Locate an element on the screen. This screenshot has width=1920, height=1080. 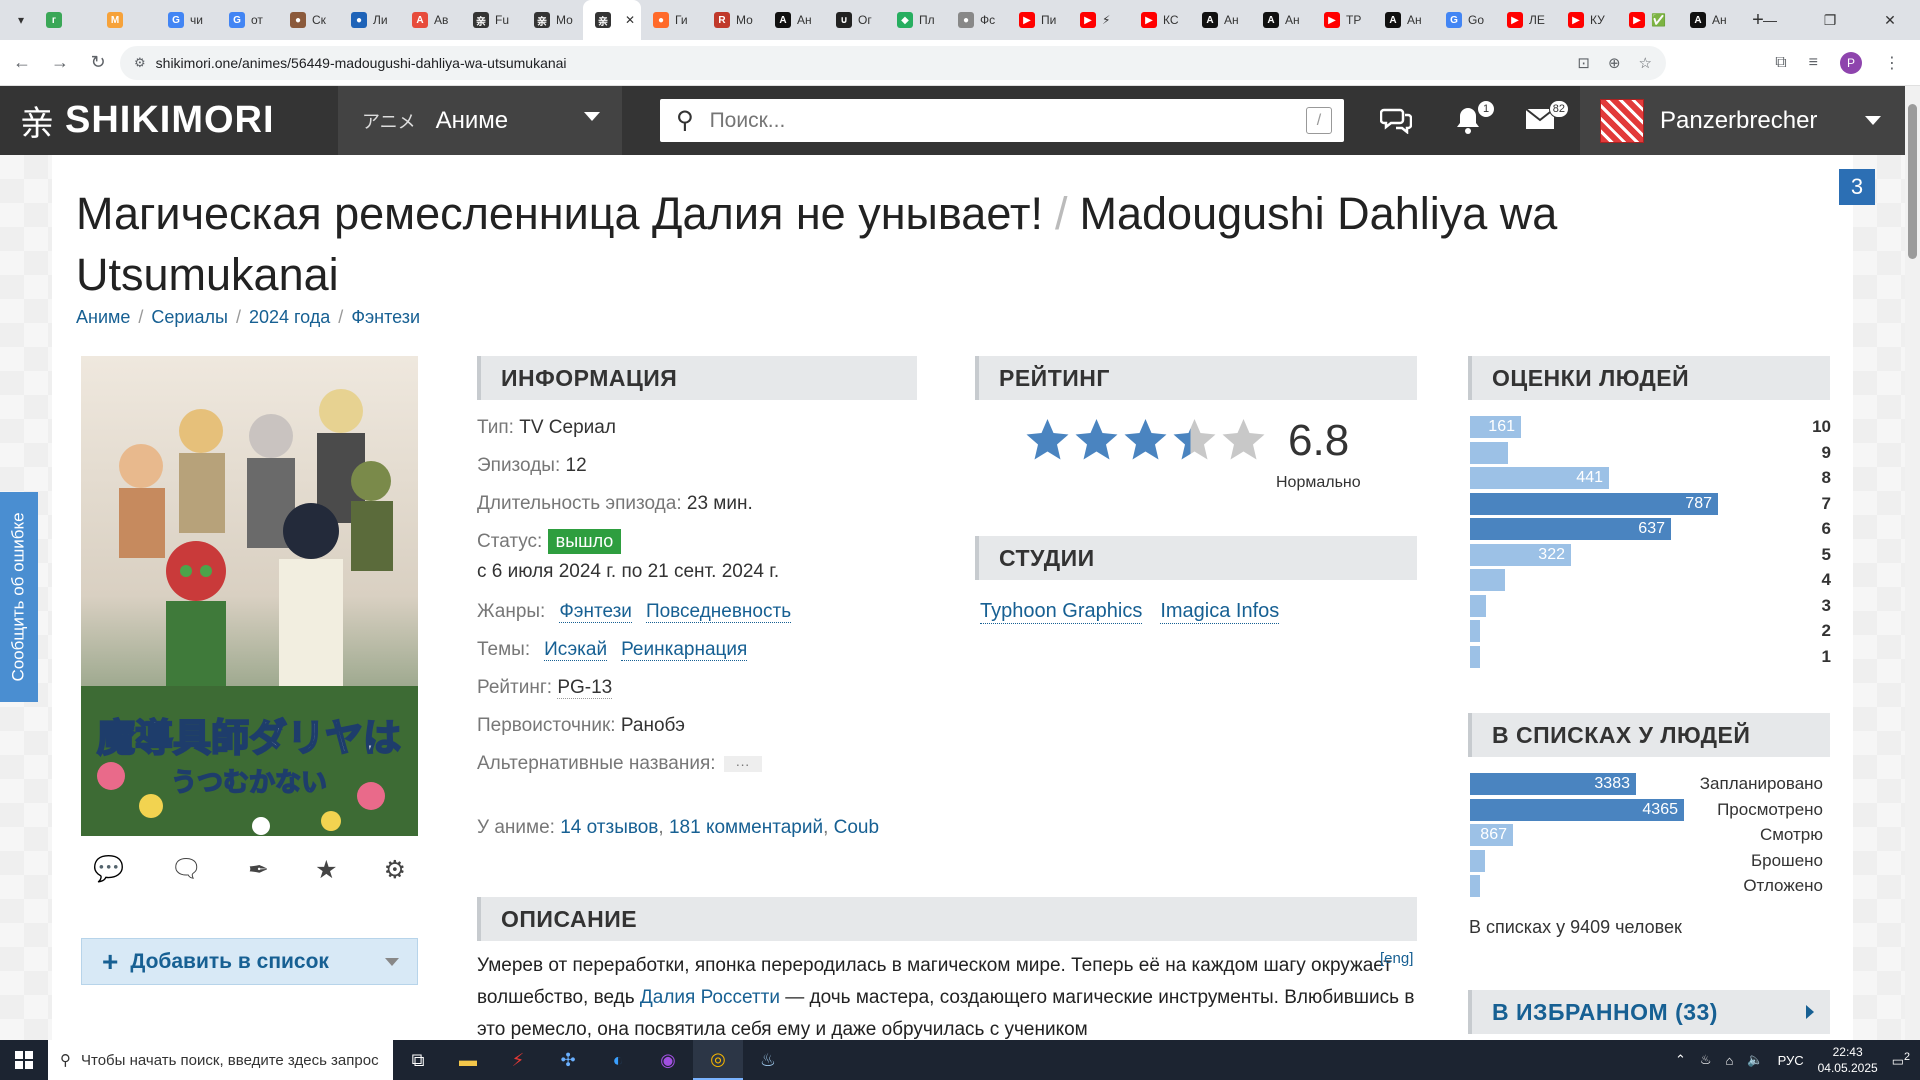
browser-tab: ▶ Пи is located at coordinates (1037, 20).